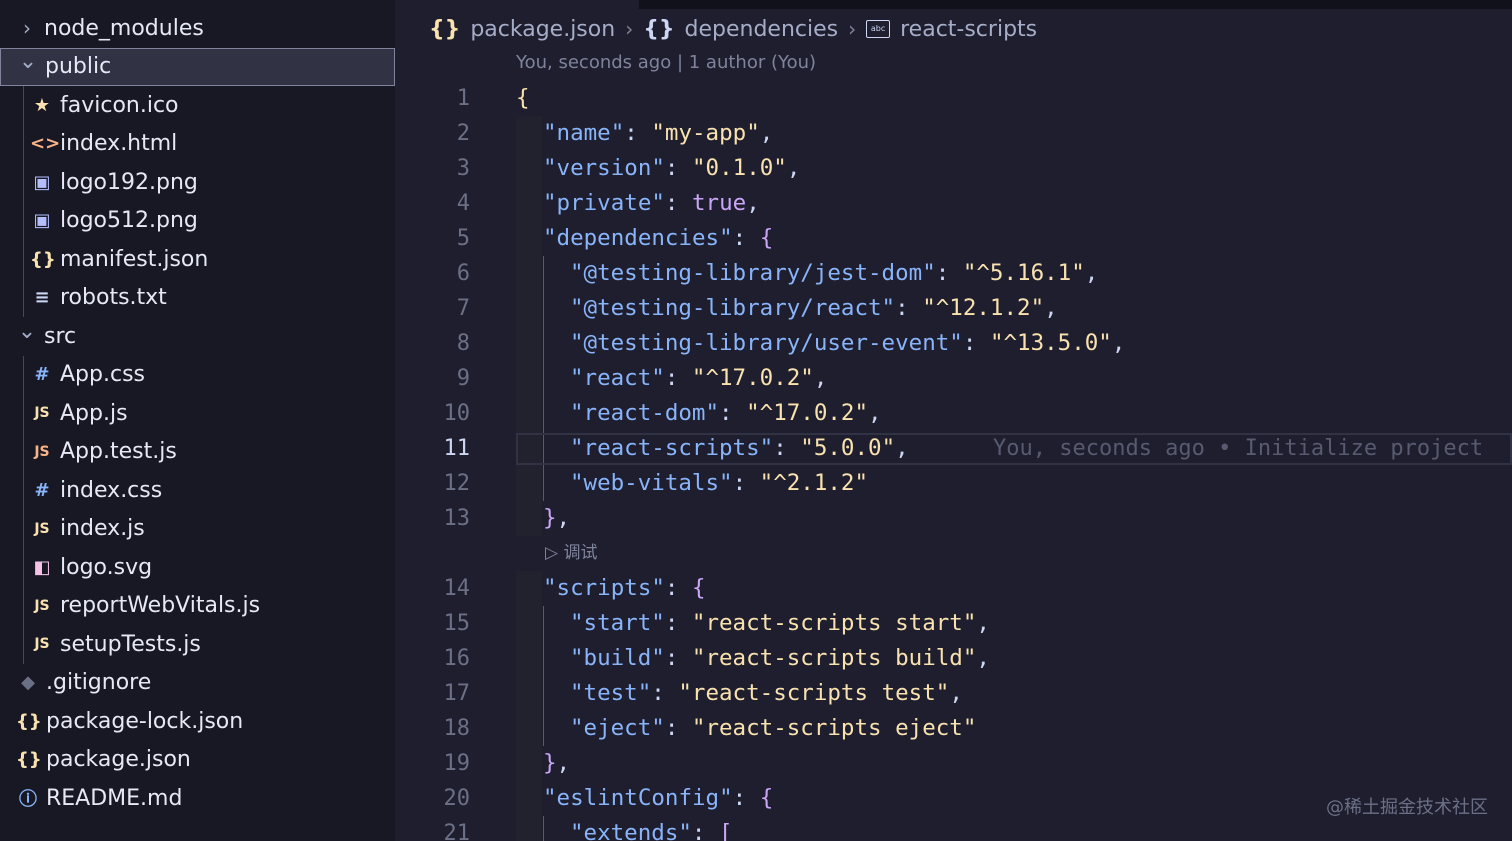 This screenshot has height=841, width=1512. What do you see at coordinates (197, 336) in the screenshot?
I see `folder-item-src: ⌄ src` at bounding box center [197, 336].